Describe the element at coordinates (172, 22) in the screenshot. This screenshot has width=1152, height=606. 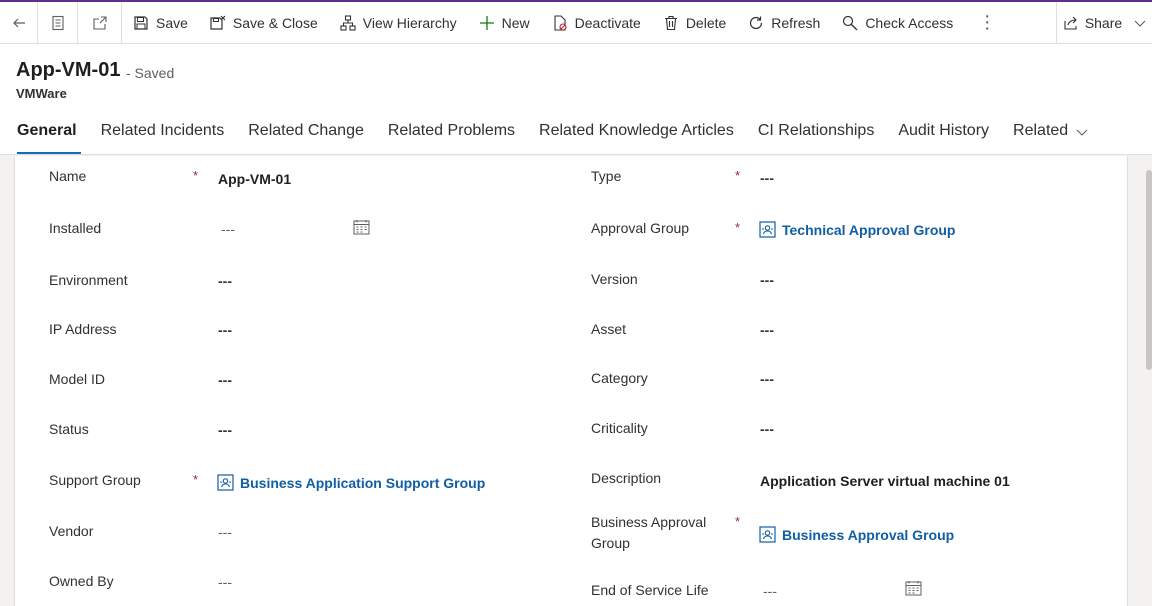
I see `save-label: Save` at that location.